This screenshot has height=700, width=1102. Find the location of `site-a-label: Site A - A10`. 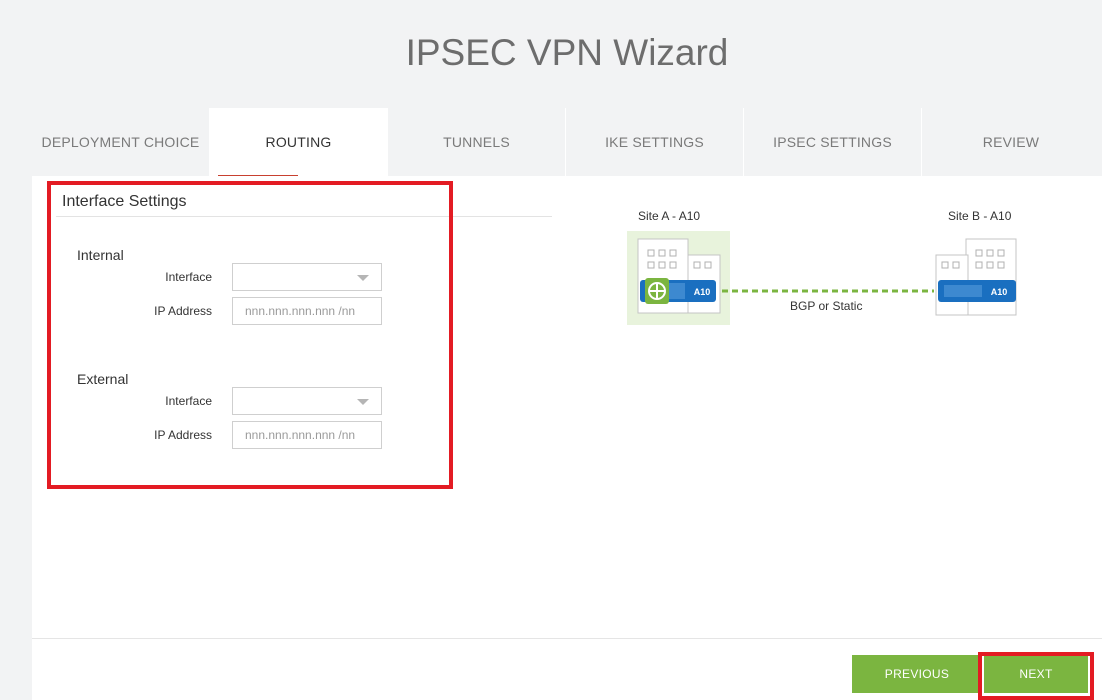

site-a-label: Site A - A10 is located at coordinates (669, 216).